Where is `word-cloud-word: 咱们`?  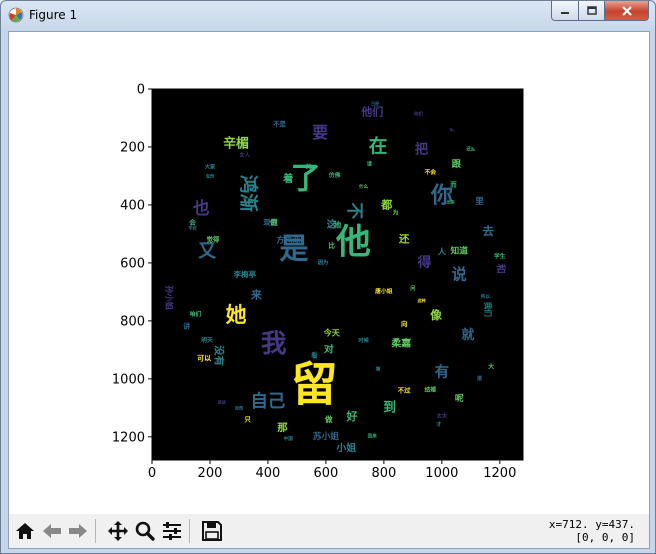 word-cloud-word: 咱们 is located at coordinates (196, 314).